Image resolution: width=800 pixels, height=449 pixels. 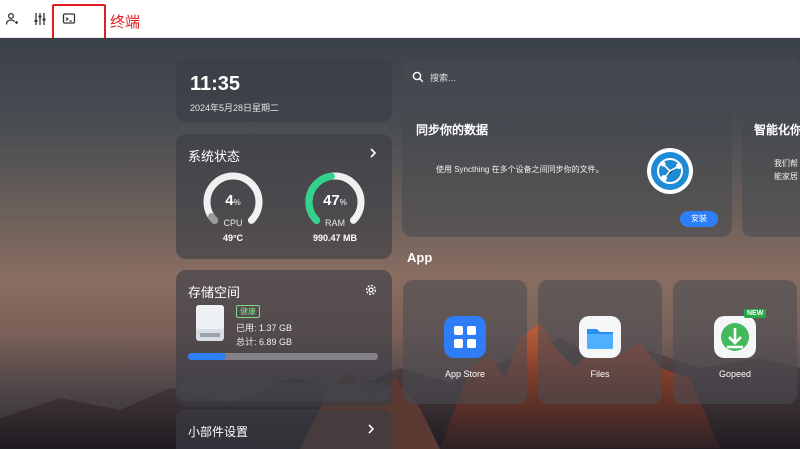 What do you see at coordinates (420, 257) in the screenshot?
I see `app-section-title: App` at bounding box center [420, 257].